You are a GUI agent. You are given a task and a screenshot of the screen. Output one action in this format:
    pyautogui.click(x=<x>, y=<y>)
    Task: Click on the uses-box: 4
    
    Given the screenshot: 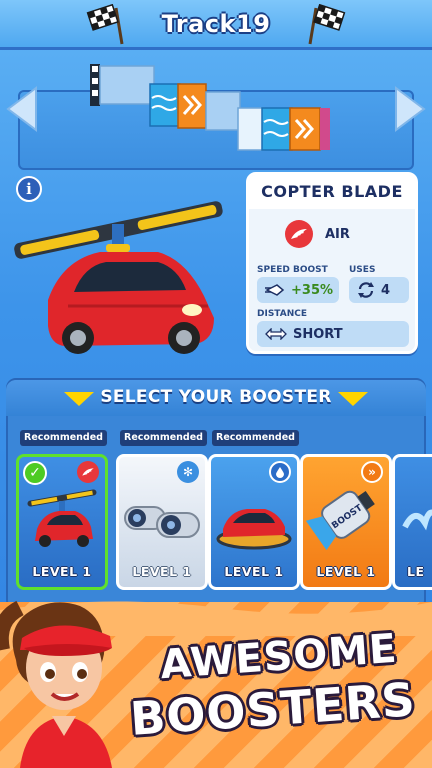 What is the action you would take?
    pyautogui.click(x=379, y=290)
    